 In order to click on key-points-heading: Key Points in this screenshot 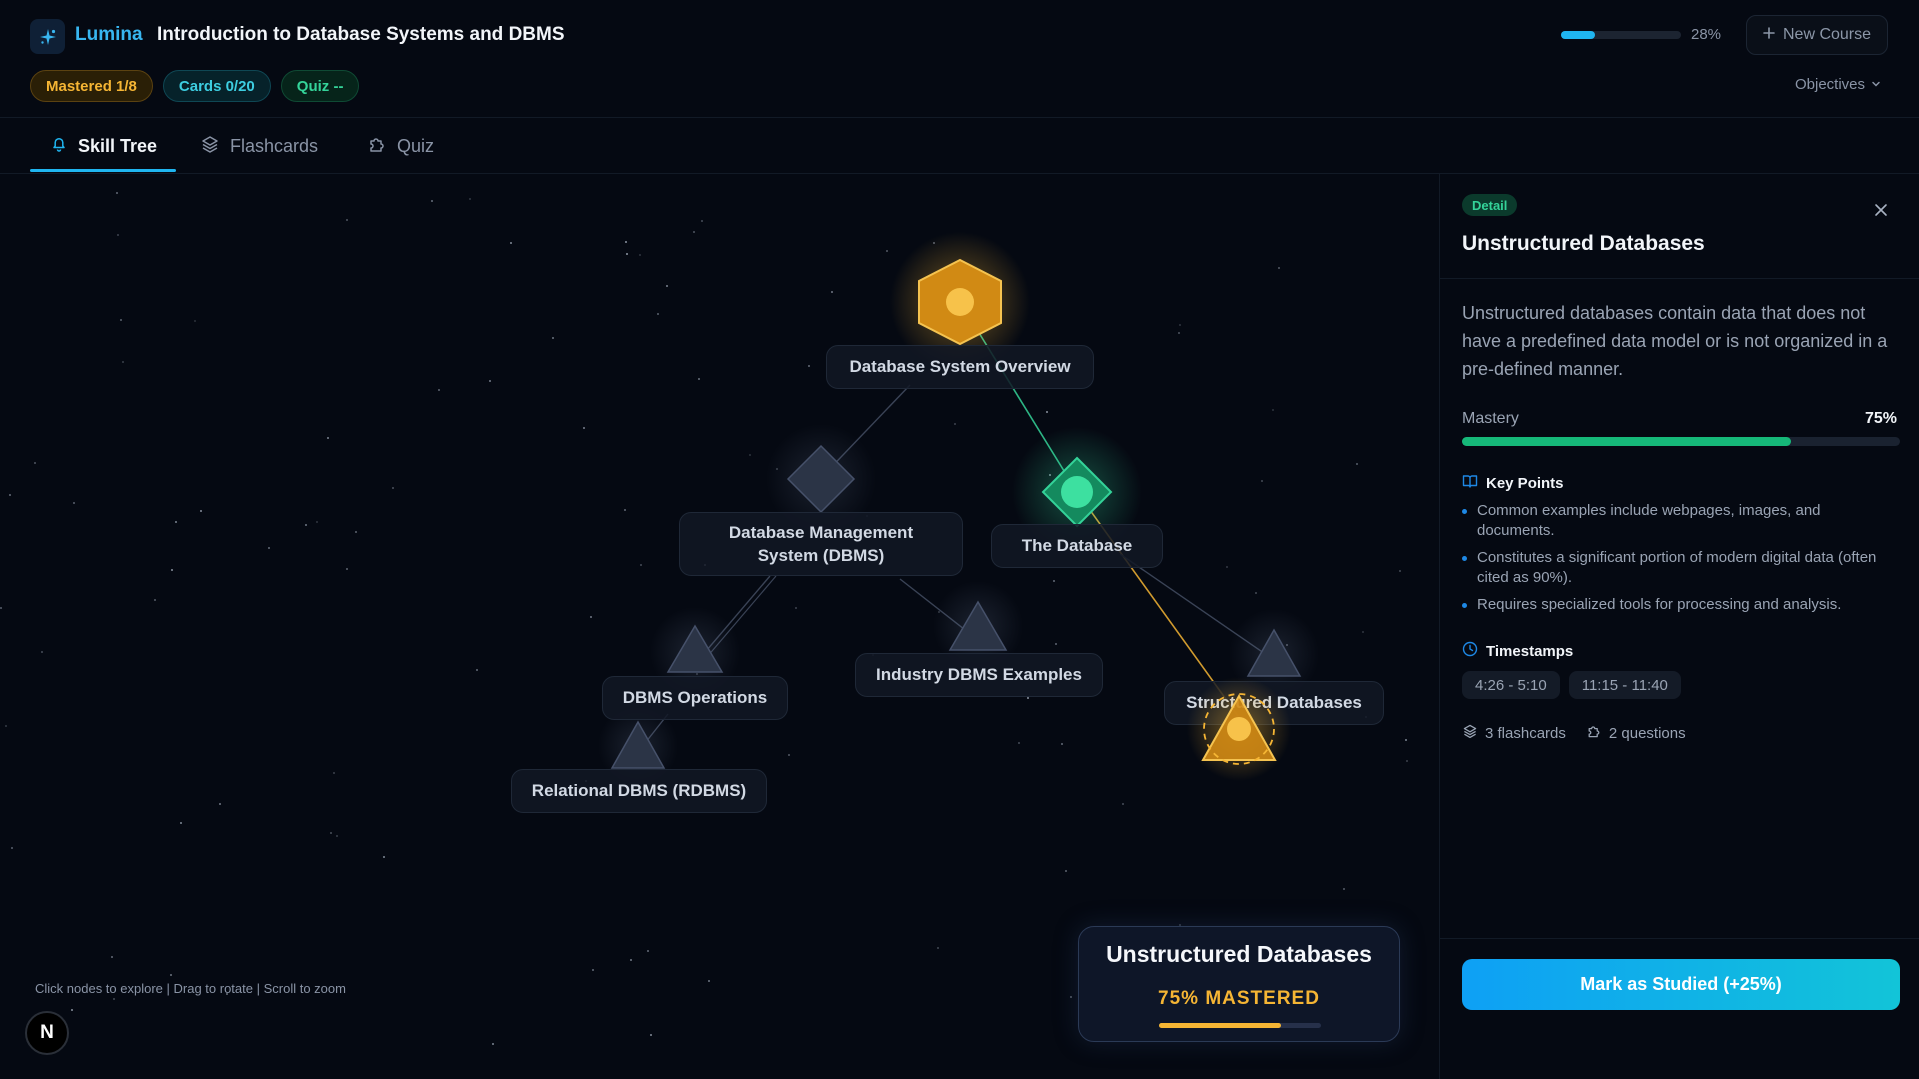, I will do `click(1513, 483)`.